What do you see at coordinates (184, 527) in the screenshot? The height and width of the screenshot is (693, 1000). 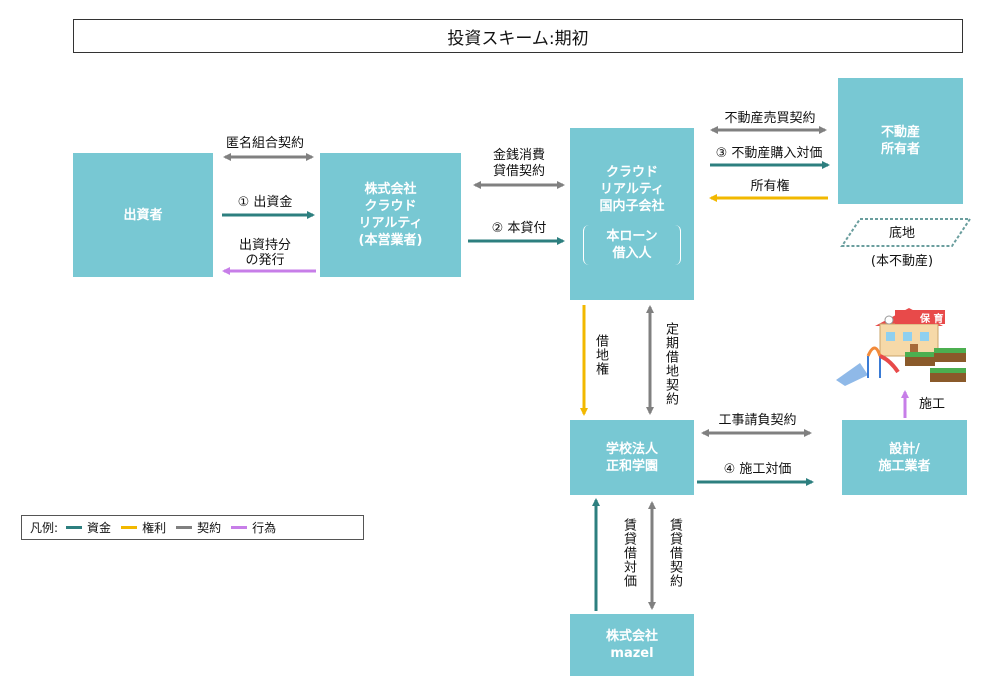 I see `legend-contract-swatch` at bounding box center [184, 527].